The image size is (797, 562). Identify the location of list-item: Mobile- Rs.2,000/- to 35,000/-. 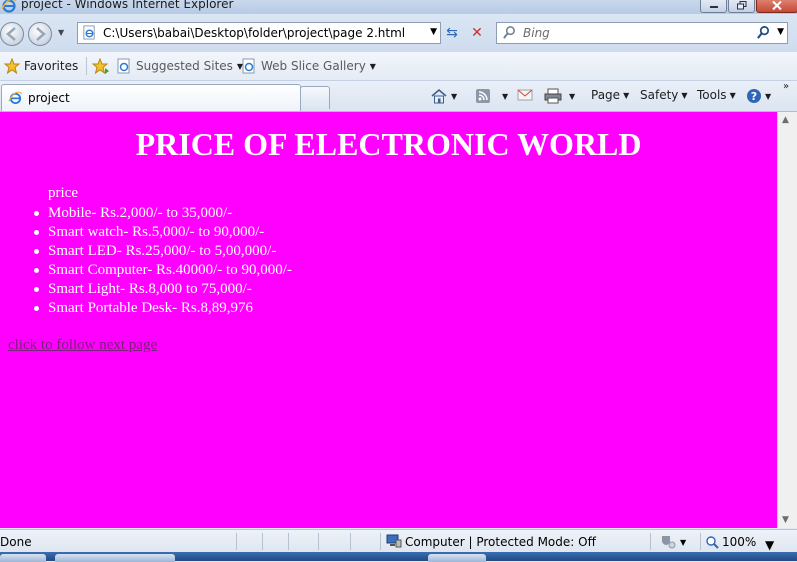
(163, 213).